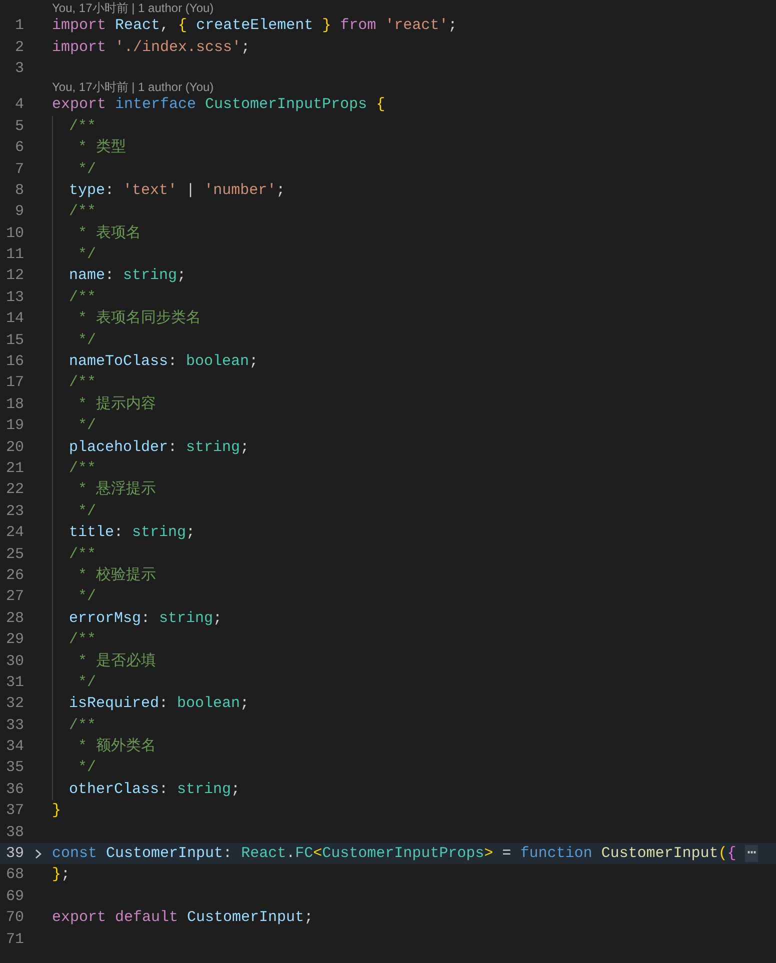 The width and height of the screenshot is (776, 963). I want to click on line-number: 22, so click(14, 489).